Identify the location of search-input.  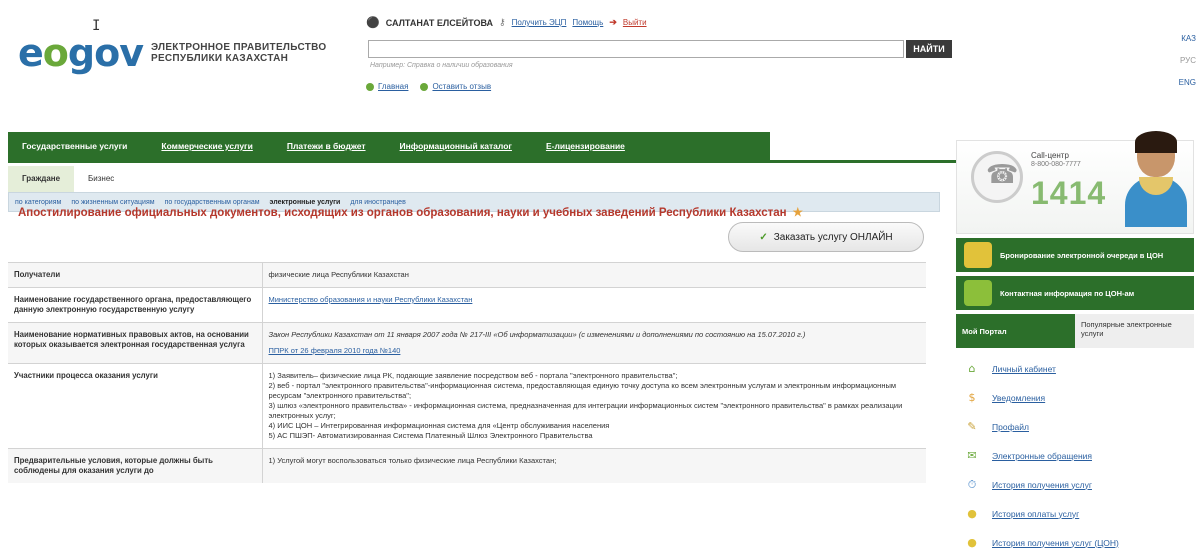
(636, 49).